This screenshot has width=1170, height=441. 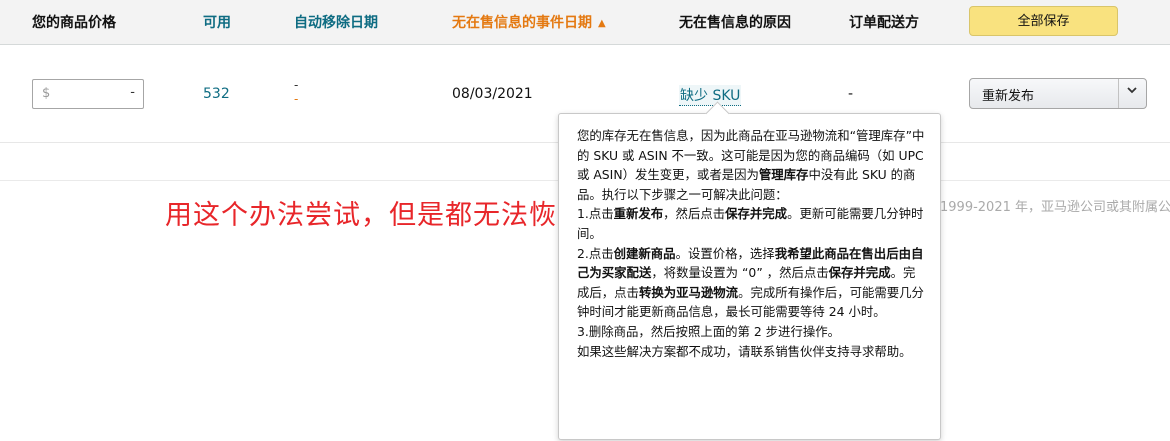 What do you see at coordinates (750, 223) in the screenshot?
I see `tooltip-step-1: 1.点击重新发布，然后点击保存并完成。更新可能需要几分钟时间。` at bounding box center [750, 223].